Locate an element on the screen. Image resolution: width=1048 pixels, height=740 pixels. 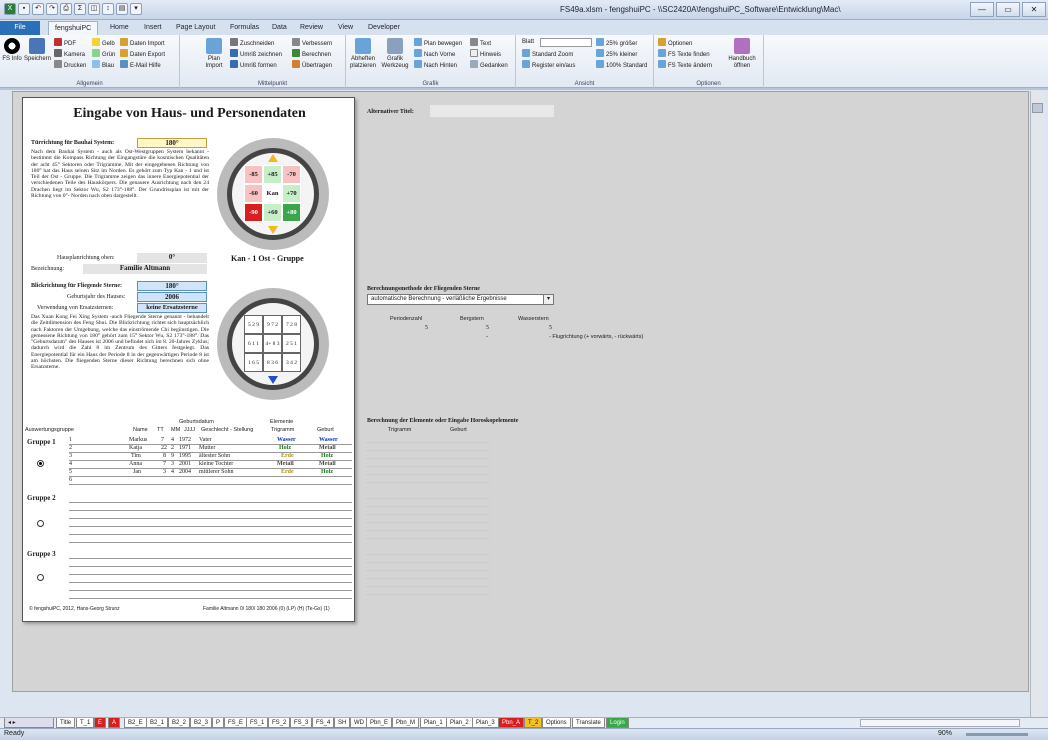
gedanken-button: Gedanken is located at coordinates (489, 65).